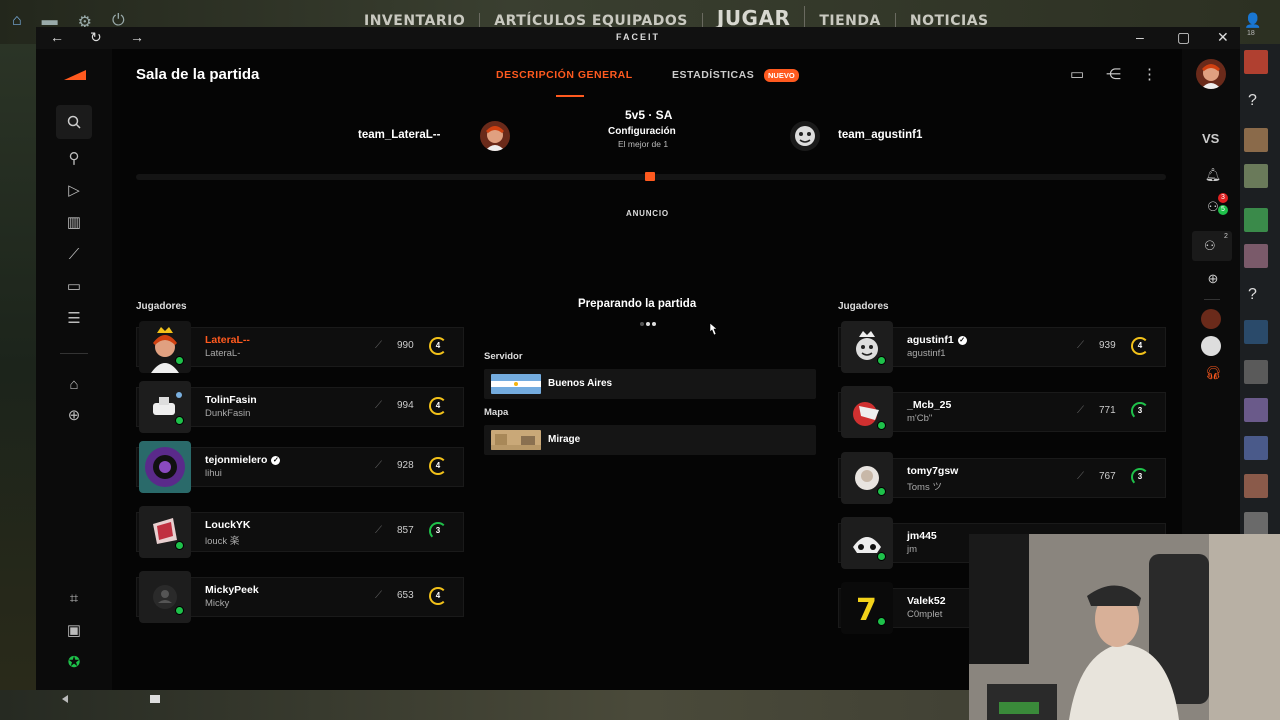 Image resolution: width=1280 pixels, height=720 pixels. Describe the element at coordinates (232, 590) in the screenshot. I see `player-nickname: MickyPeek` at that location.